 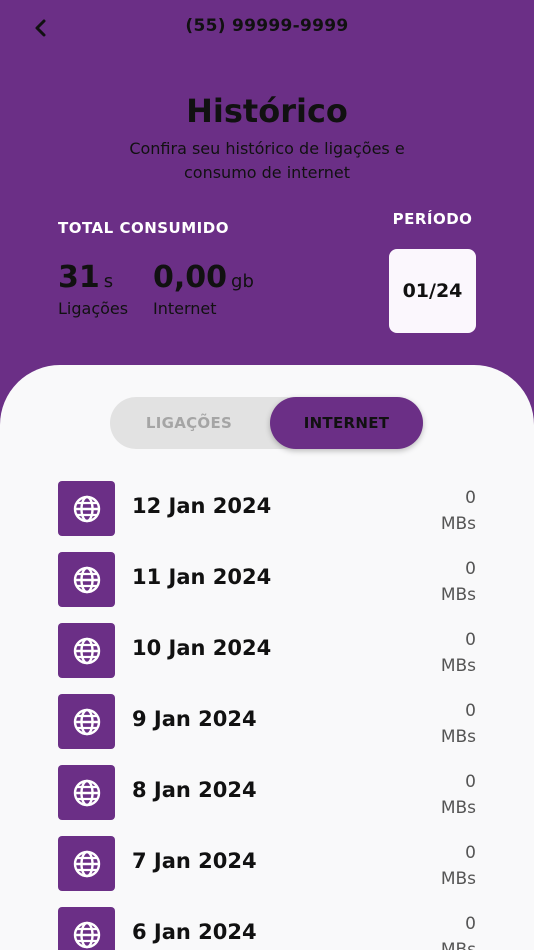 What do you see at coordinates (432, 219) in the screenshot?
I see `period-label: PERÍODO` at bounding box center [432, 219].